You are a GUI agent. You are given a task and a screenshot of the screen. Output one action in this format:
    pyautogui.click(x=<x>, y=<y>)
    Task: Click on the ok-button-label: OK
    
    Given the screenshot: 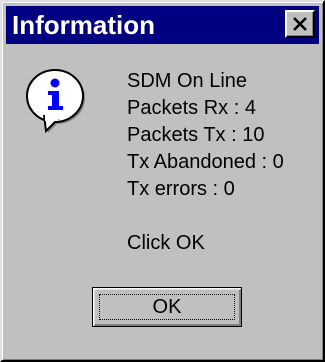 What is the action you would take?
    pyautogui.click(x=167, y=306)
    